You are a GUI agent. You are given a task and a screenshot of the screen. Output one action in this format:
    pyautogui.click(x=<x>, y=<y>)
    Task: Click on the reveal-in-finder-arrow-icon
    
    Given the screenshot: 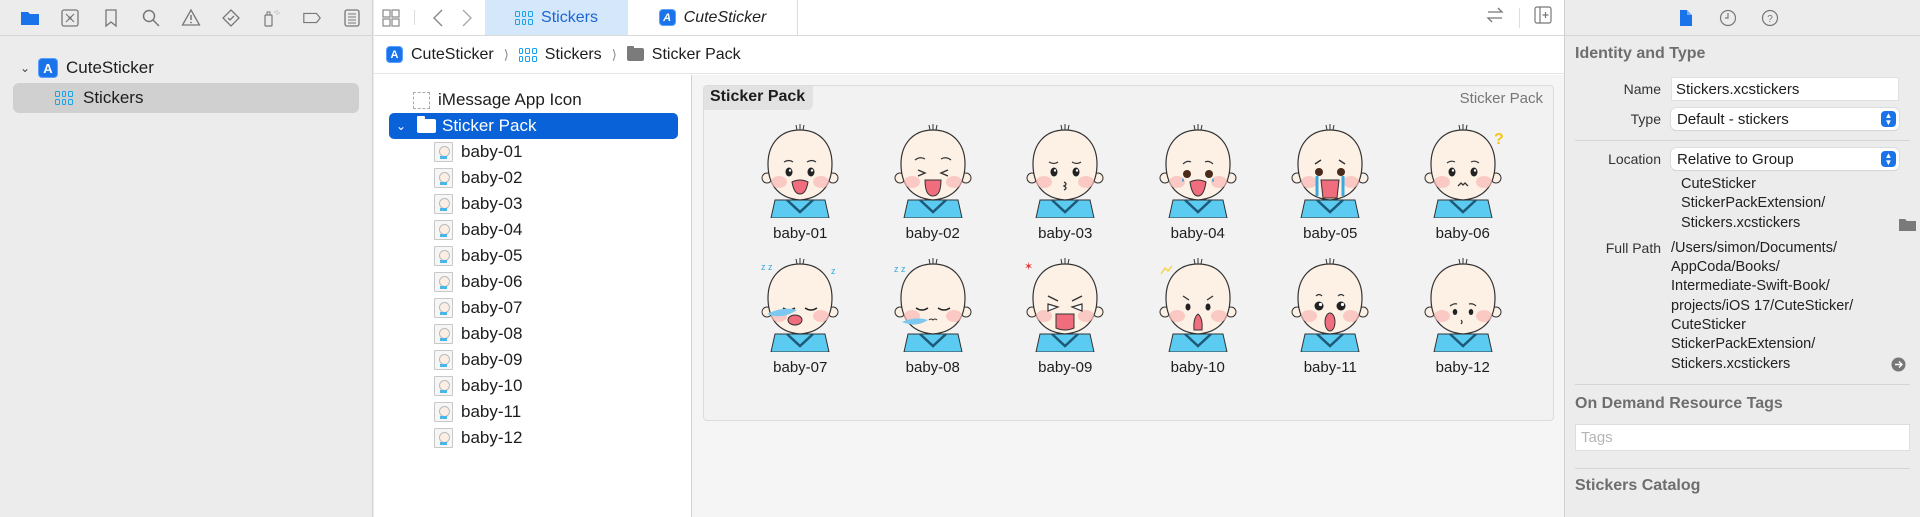 What is the action you would take?
    pyautogui.click(x=1898, y=364)
    